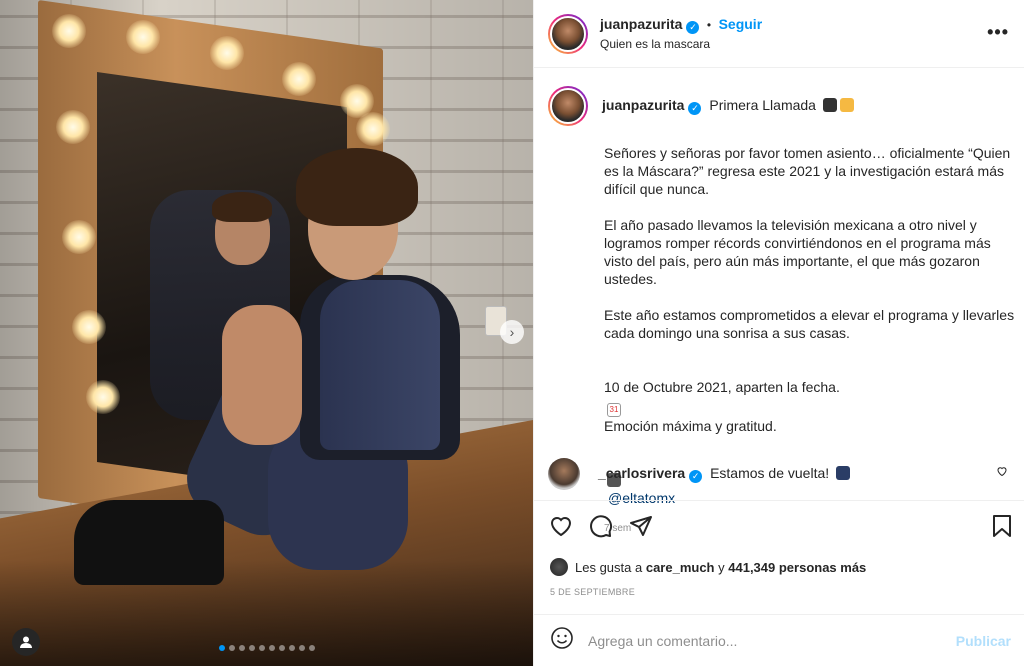  I want to click on next-arrow-icon: ›, so click(512, 332).